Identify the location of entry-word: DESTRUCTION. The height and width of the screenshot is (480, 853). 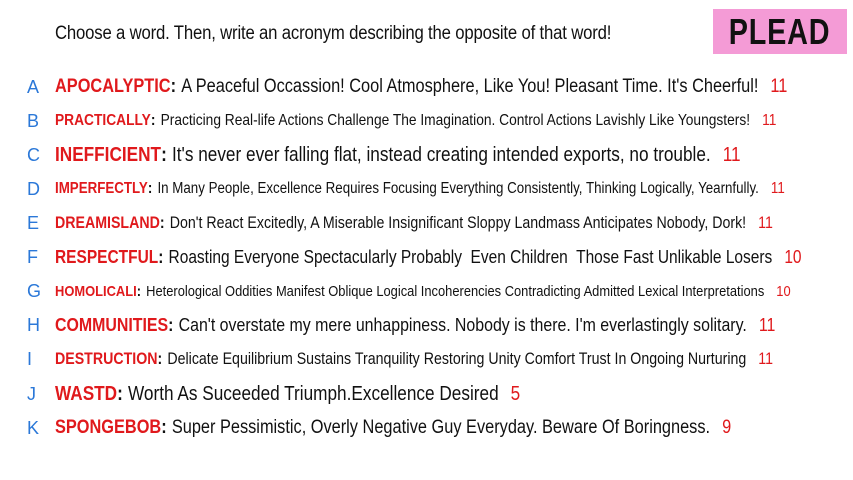
(106, 358).